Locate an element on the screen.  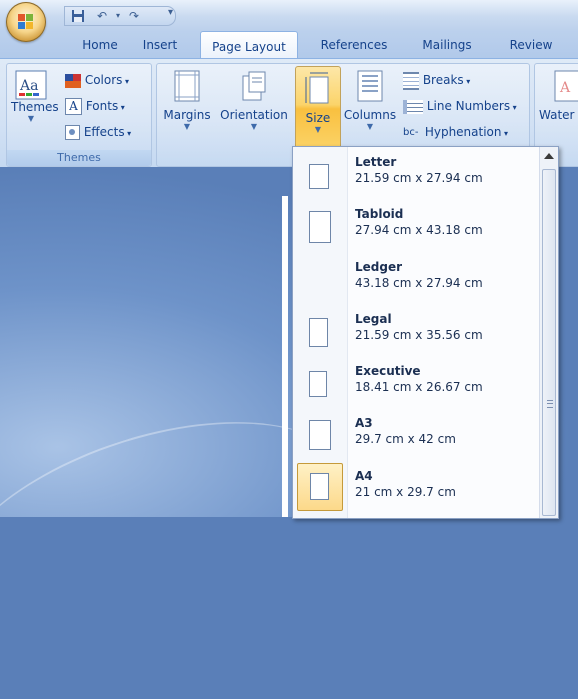
save-icon is located at coordinates (78, 16).